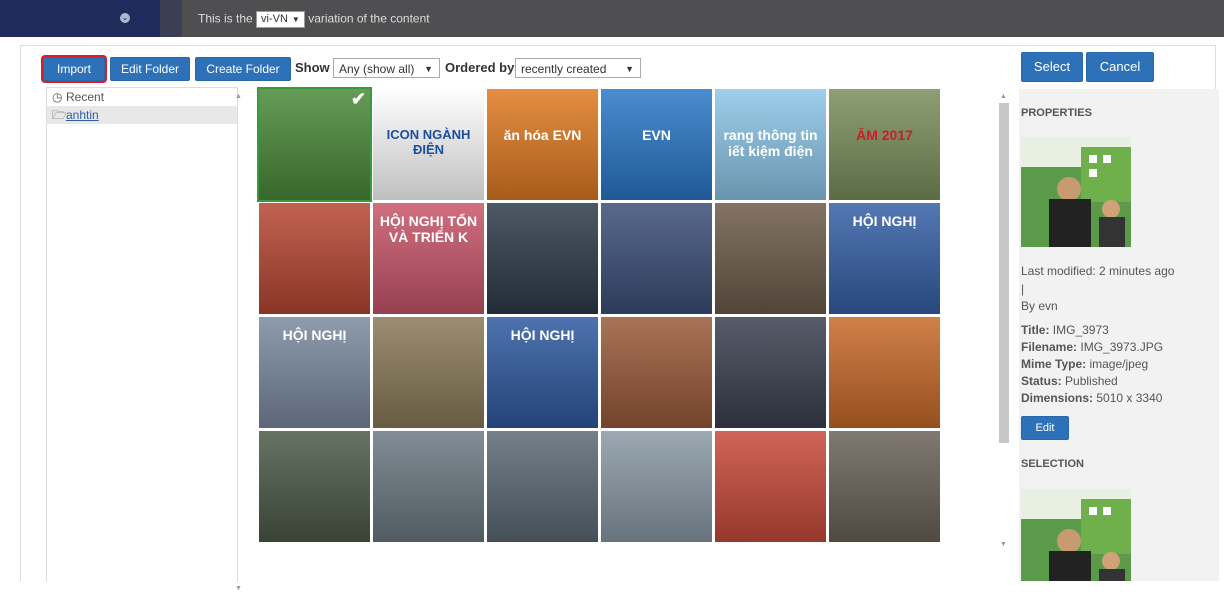  What do you see at coordinates (142, 97) in the screenshot?
I see `tree-item-recent: ◷ Recent` at bounding box center [142, 97].